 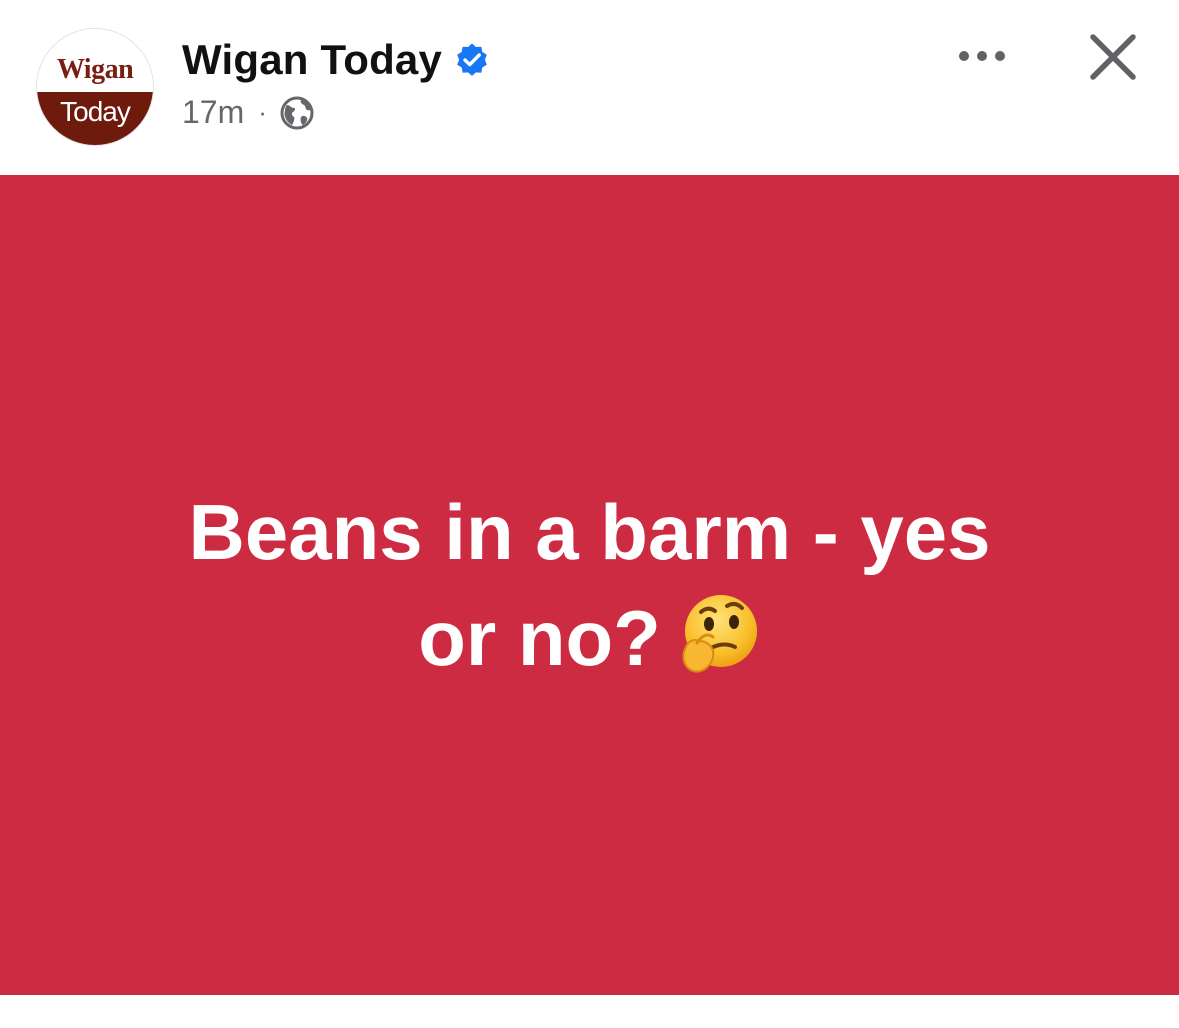 I want to click on avatar-bottom-band: Today, so click(x=95, y=118).